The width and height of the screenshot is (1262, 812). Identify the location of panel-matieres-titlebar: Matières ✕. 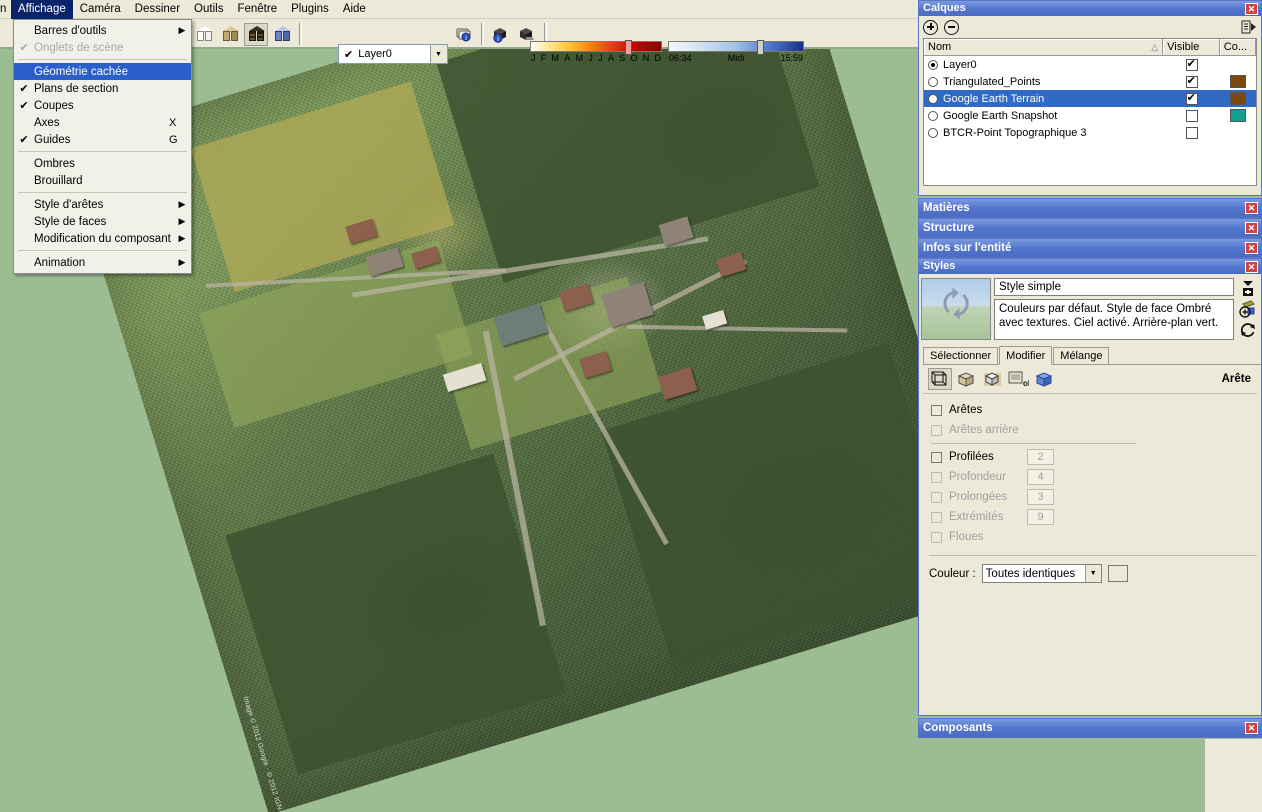
(1090, 208).